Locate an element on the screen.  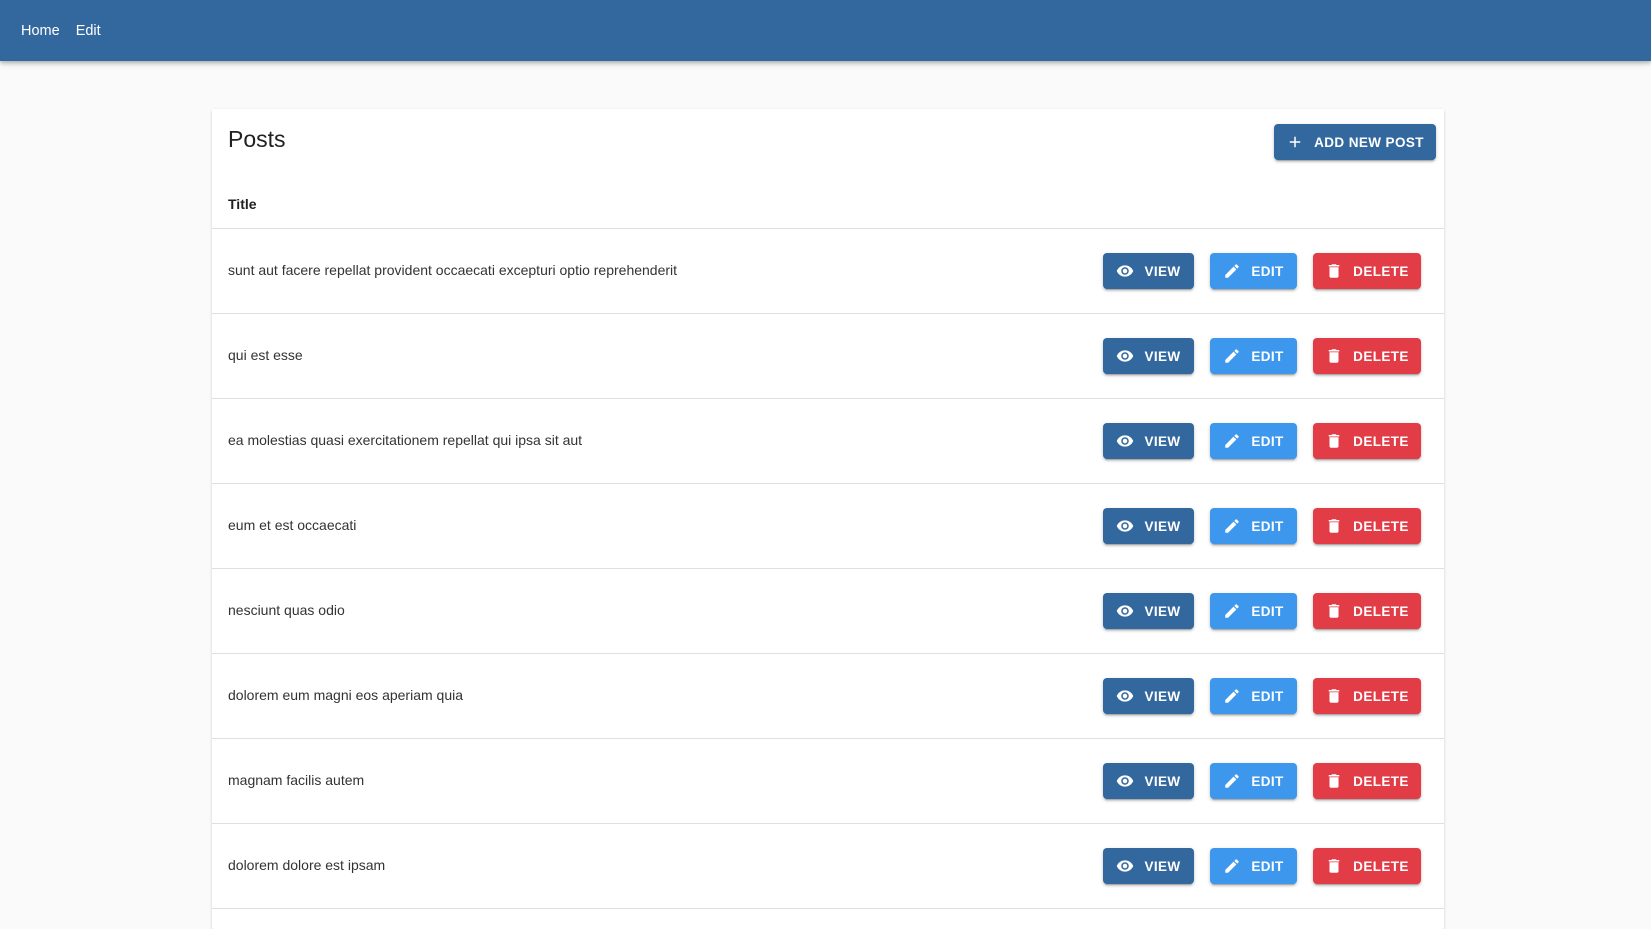
card-header: Posts ADD NEW POST is located at coordinates (828, 145).